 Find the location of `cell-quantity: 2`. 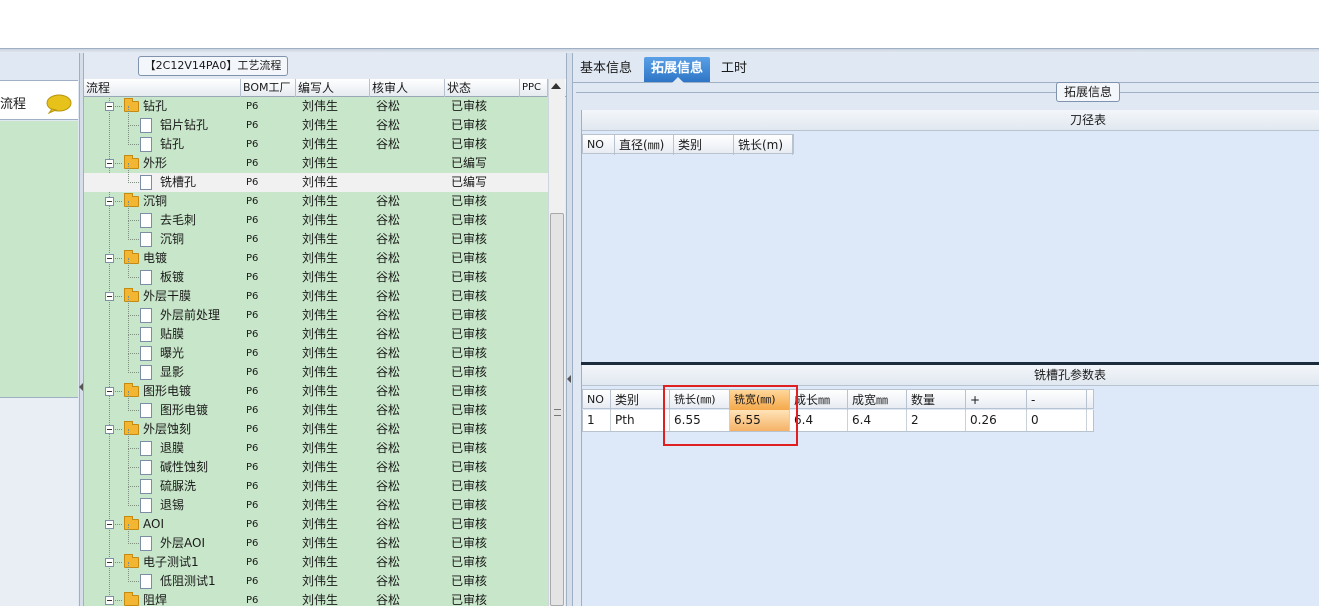

cell-quantity: 2 is located at coordinates (936, 420).